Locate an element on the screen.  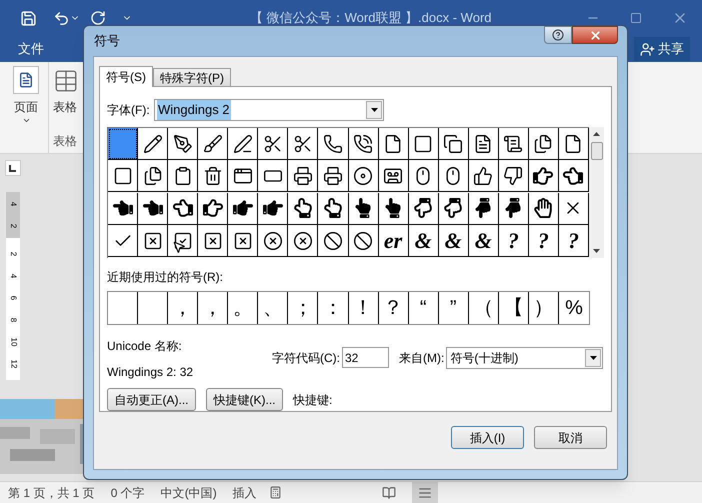
redo-icon is located at coordinates (98, 18).